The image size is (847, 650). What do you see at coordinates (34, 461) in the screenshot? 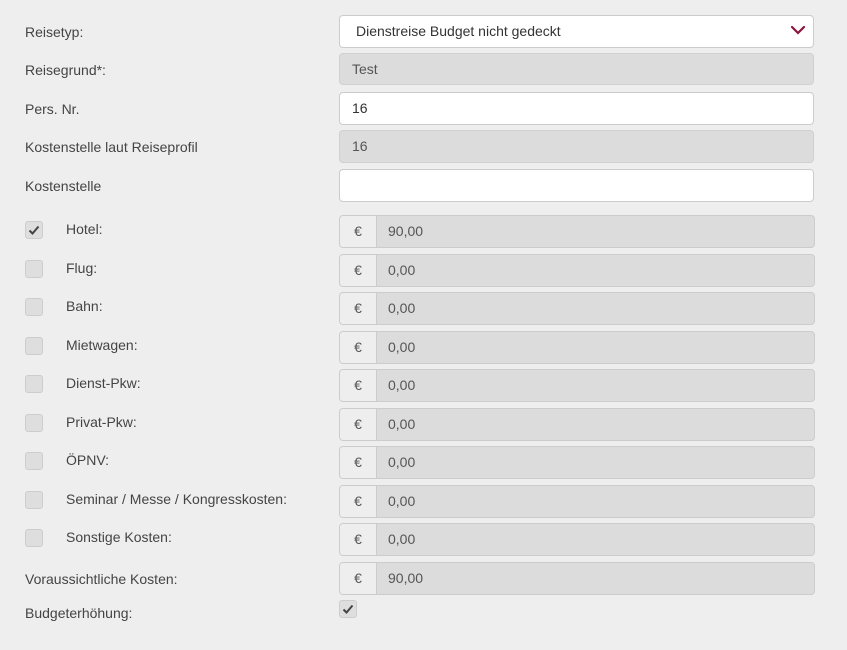
I see `oepnv-checkbox` at bounding box center [34, 461].